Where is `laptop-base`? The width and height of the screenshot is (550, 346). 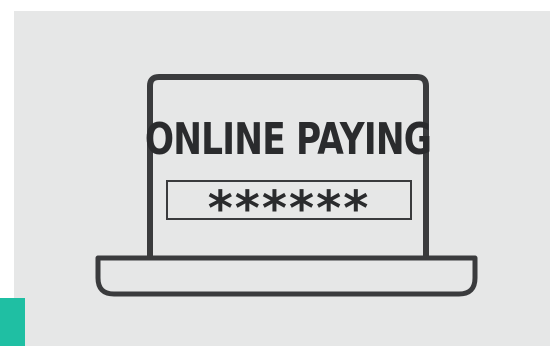
laptop-base is located at coordinates (286, 276).